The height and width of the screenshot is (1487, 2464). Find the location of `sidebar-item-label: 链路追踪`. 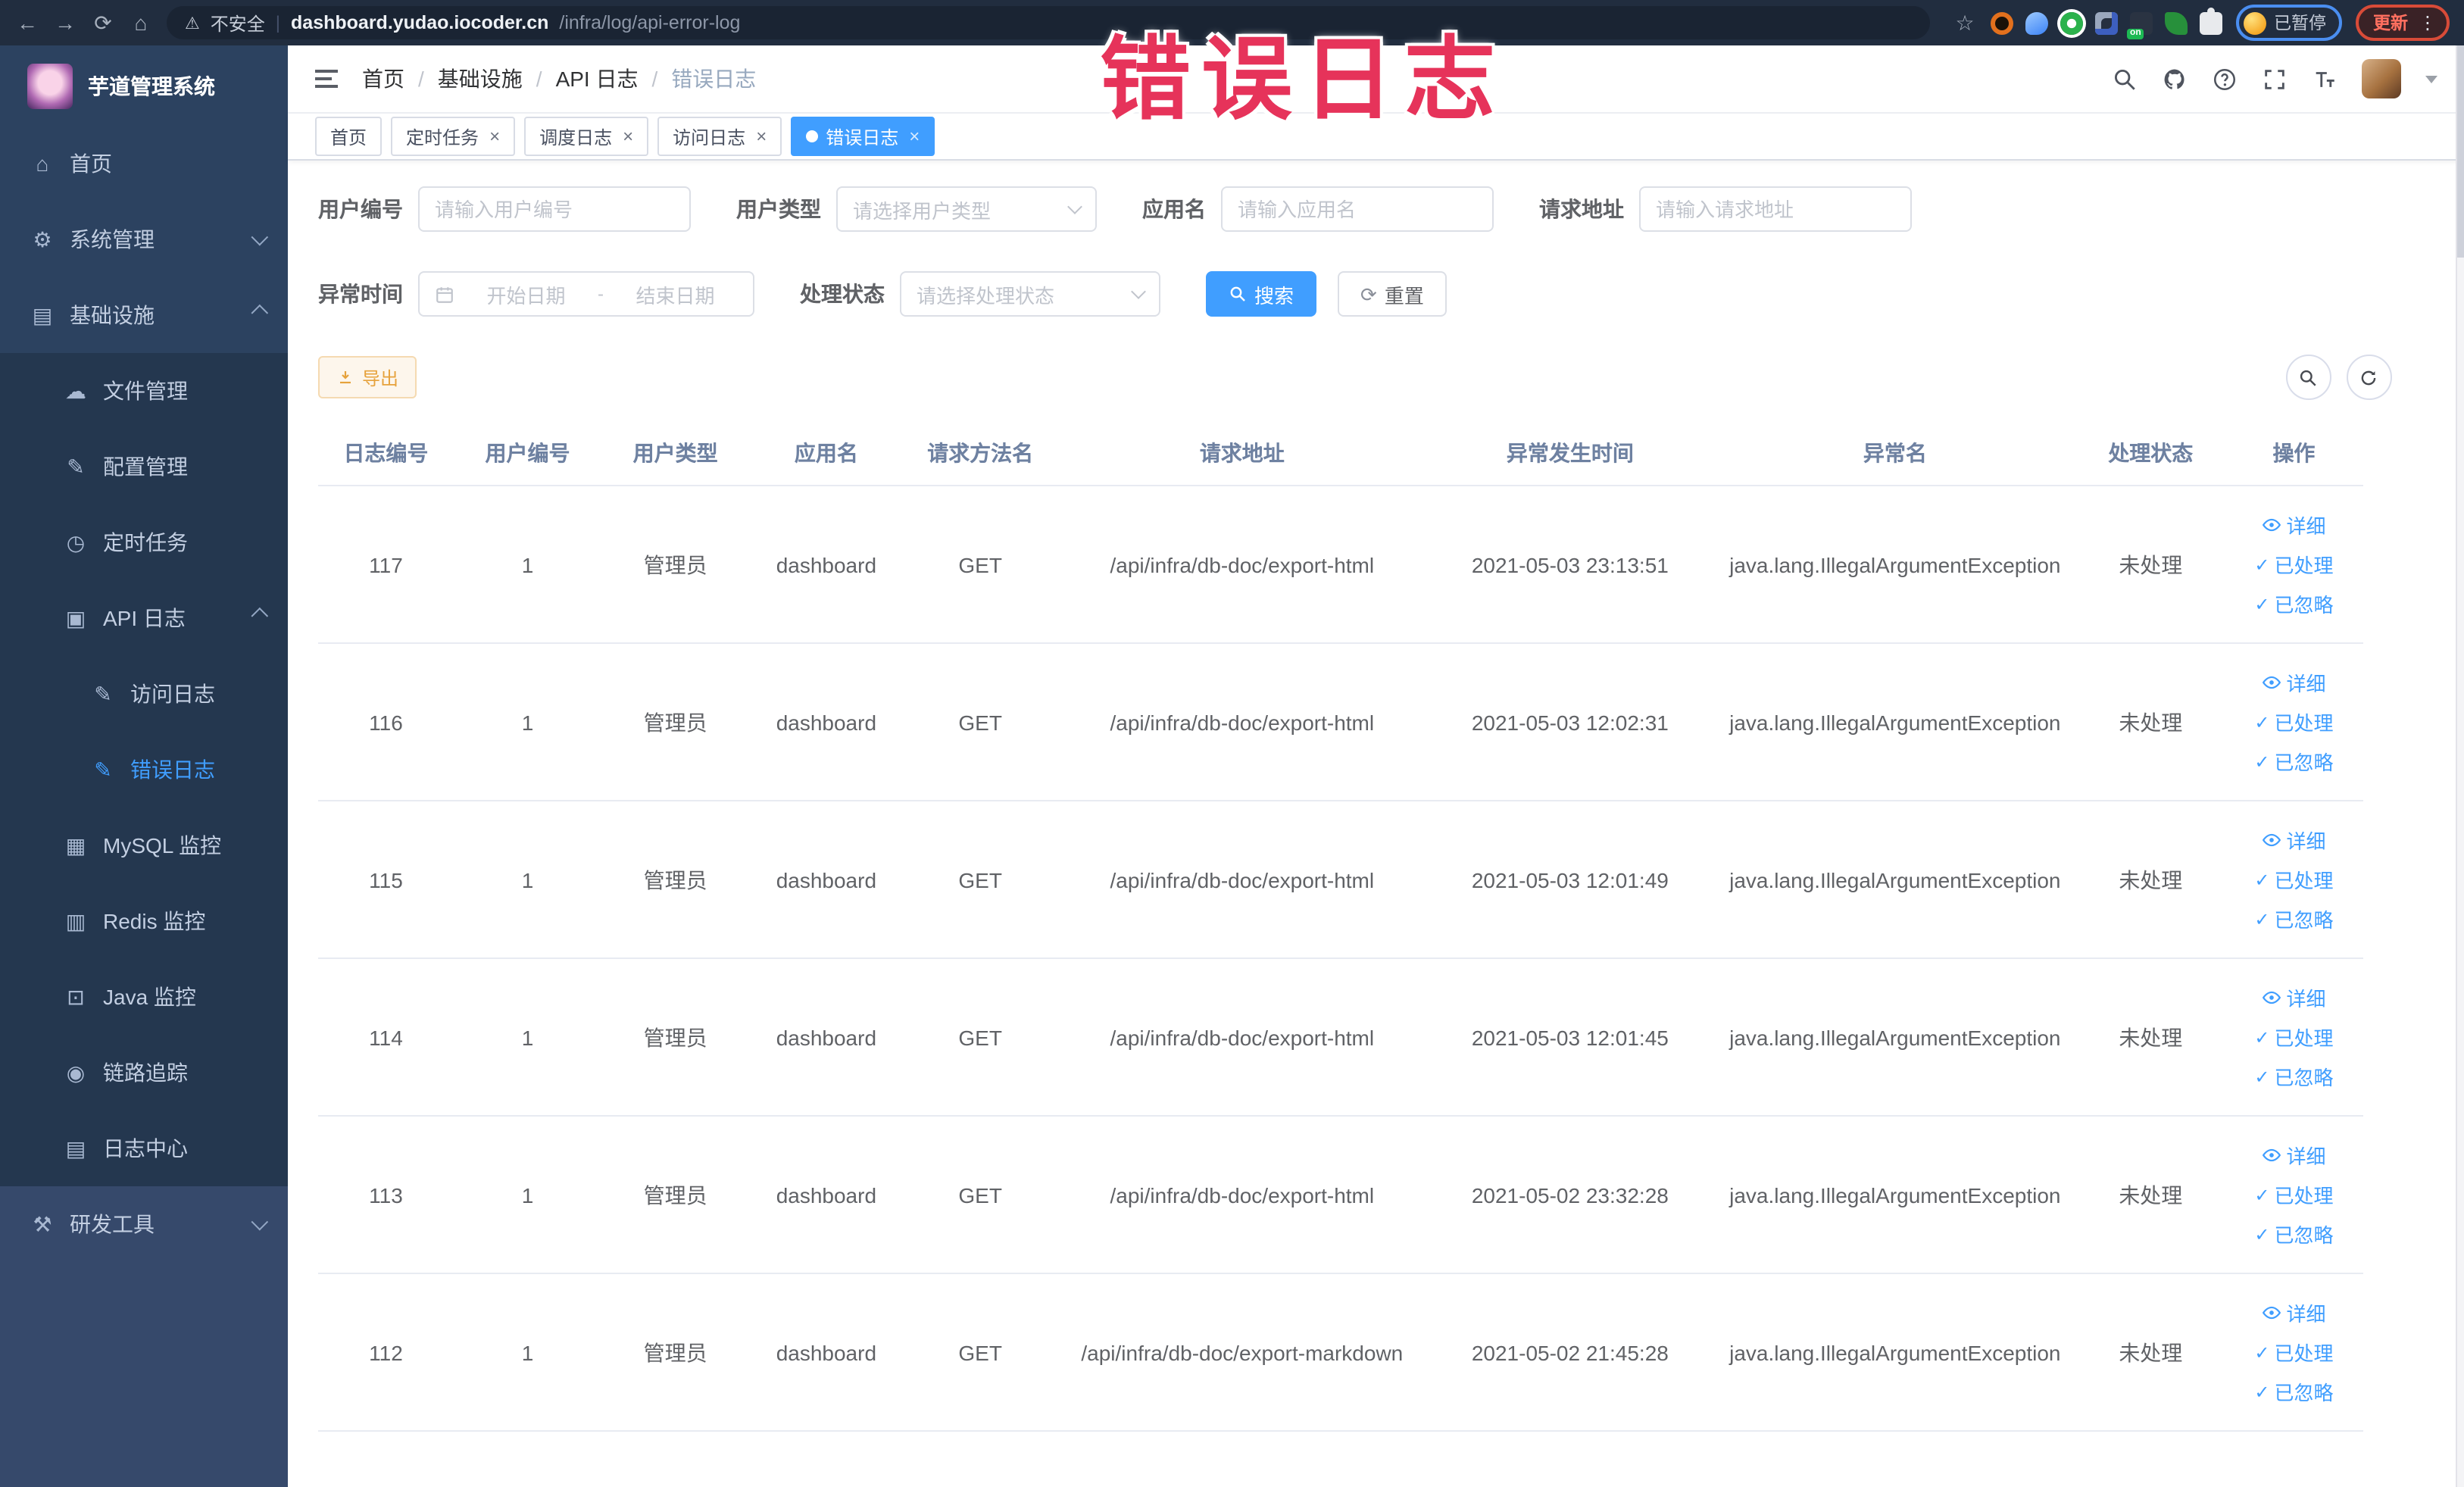

sidebar-item-label: 链路追踪 is located at coordinates (145, 1073).